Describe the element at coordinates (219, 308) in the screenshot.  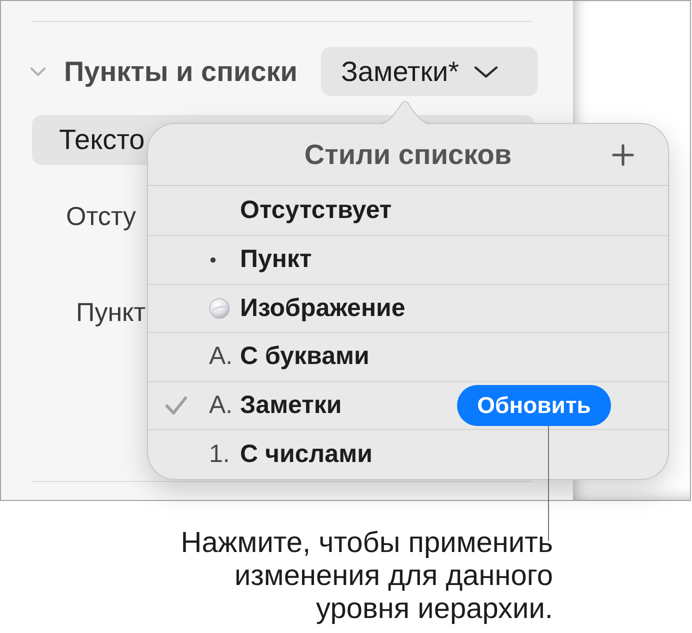
I see `sphere-icon` at that location.